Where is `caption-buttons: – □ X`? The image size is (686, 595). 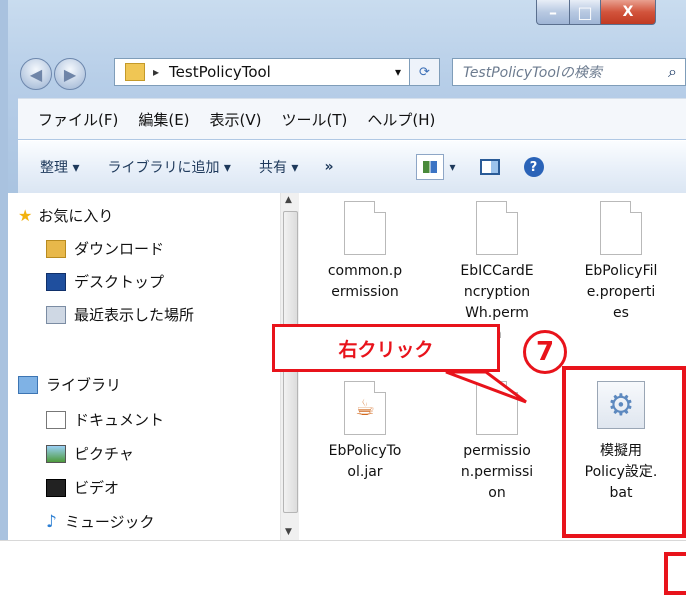 caption-buttons: – □ X is located at coordinates (596, 13).